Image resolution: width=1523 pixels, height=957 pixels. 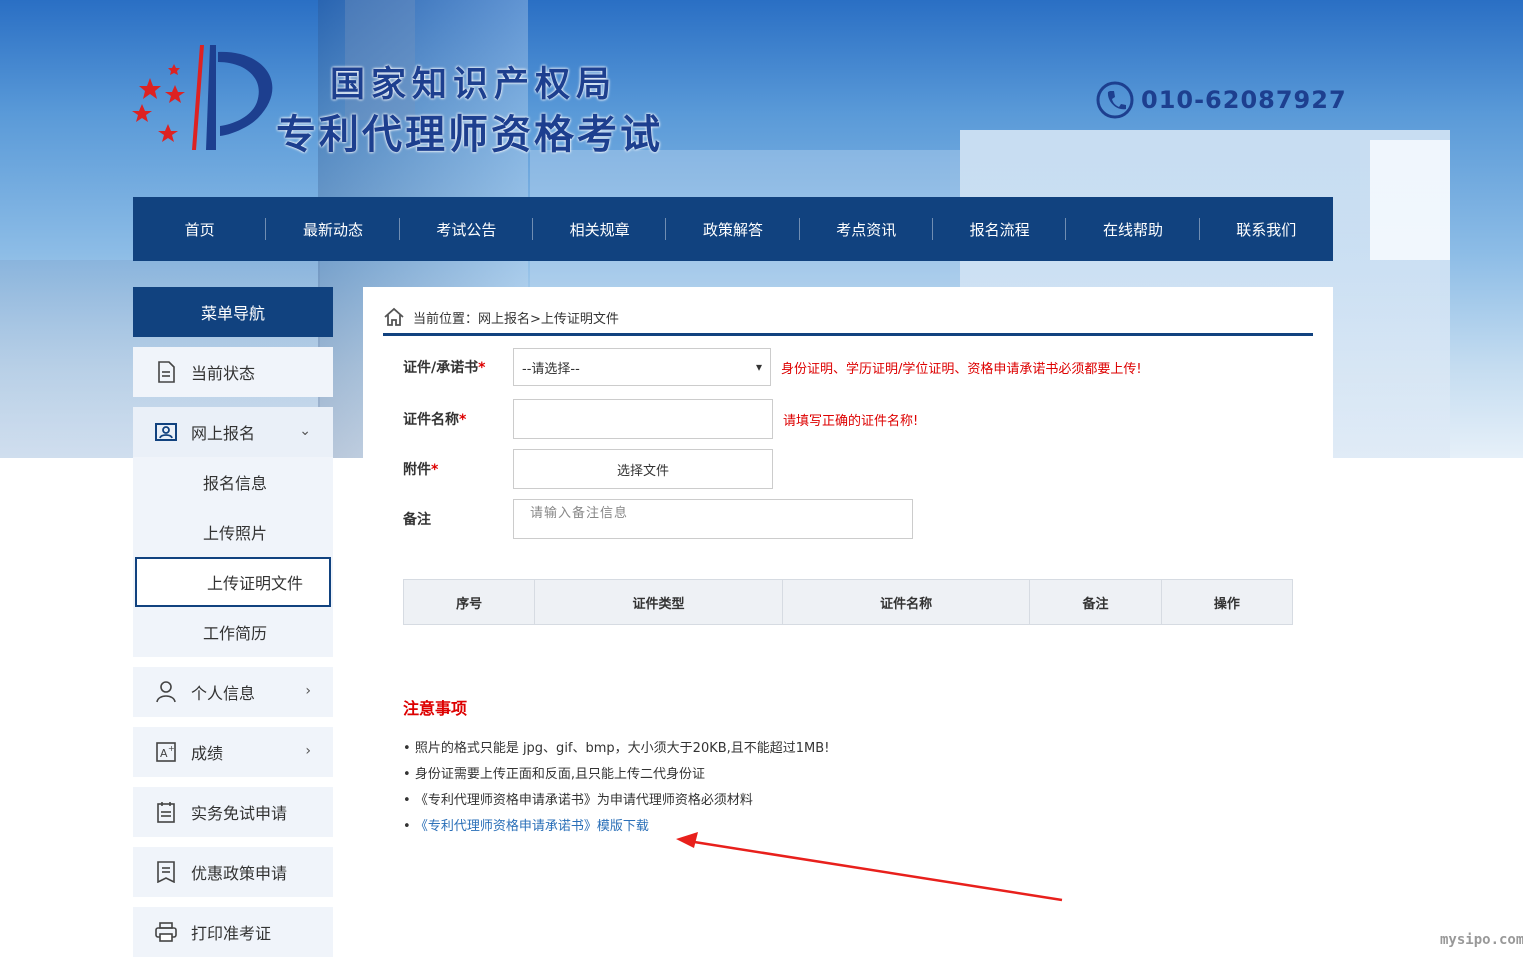 I want to click on notice-item: 《专利代理师资格申请承诺书》为申请代理师资格必须材料, so click(x=616, y=804).